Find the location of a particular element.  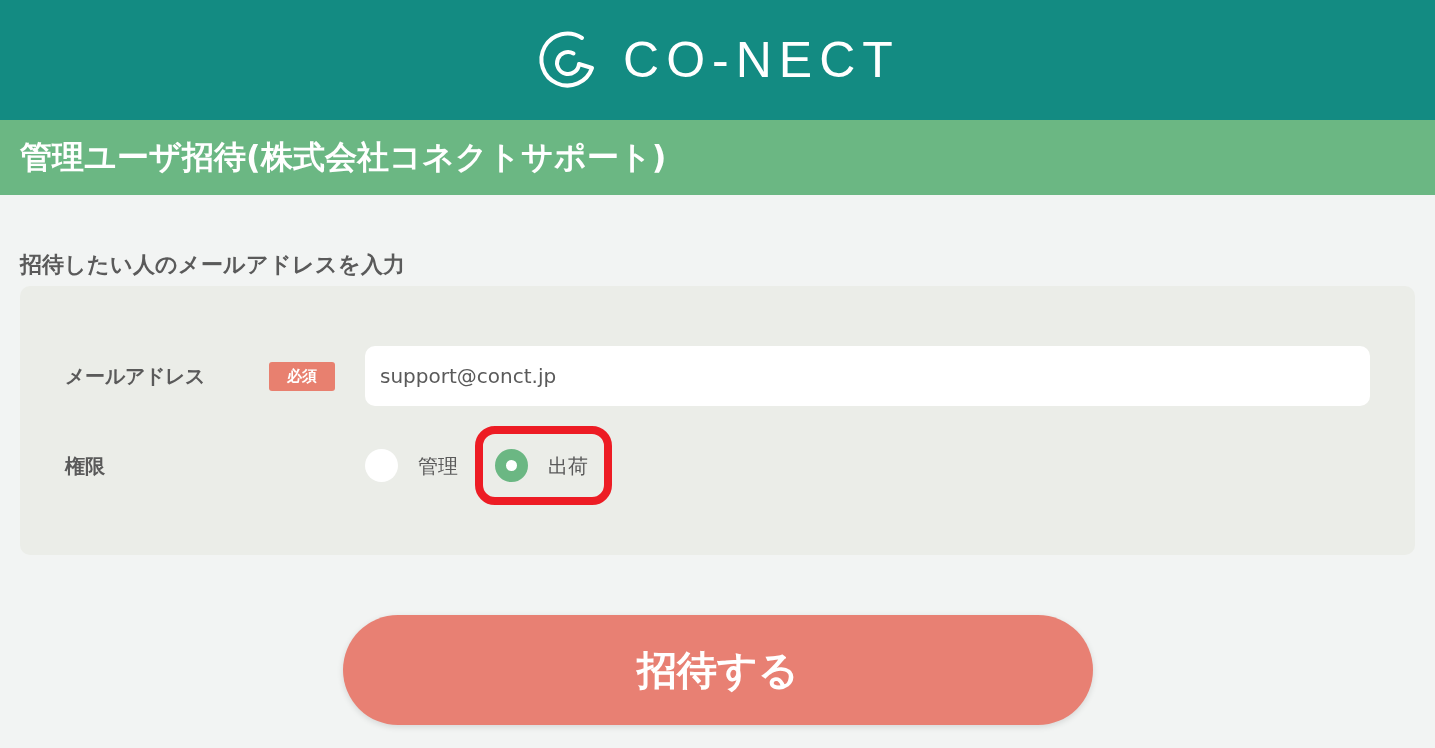

radio-label: 管理 is located at coordinates (438, 465).